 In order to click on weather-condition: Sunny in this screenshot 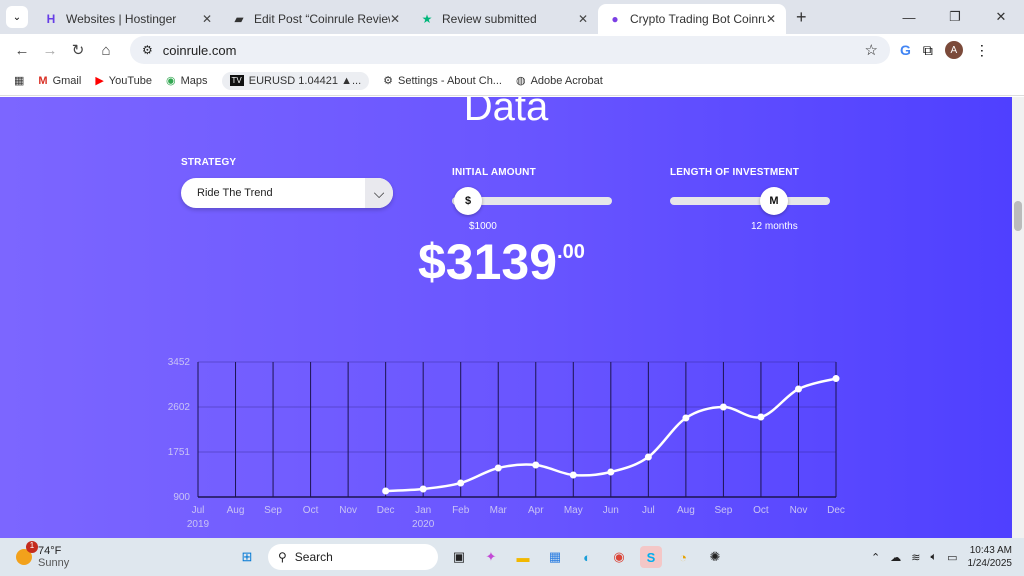, I will do `click(54, 563)`.